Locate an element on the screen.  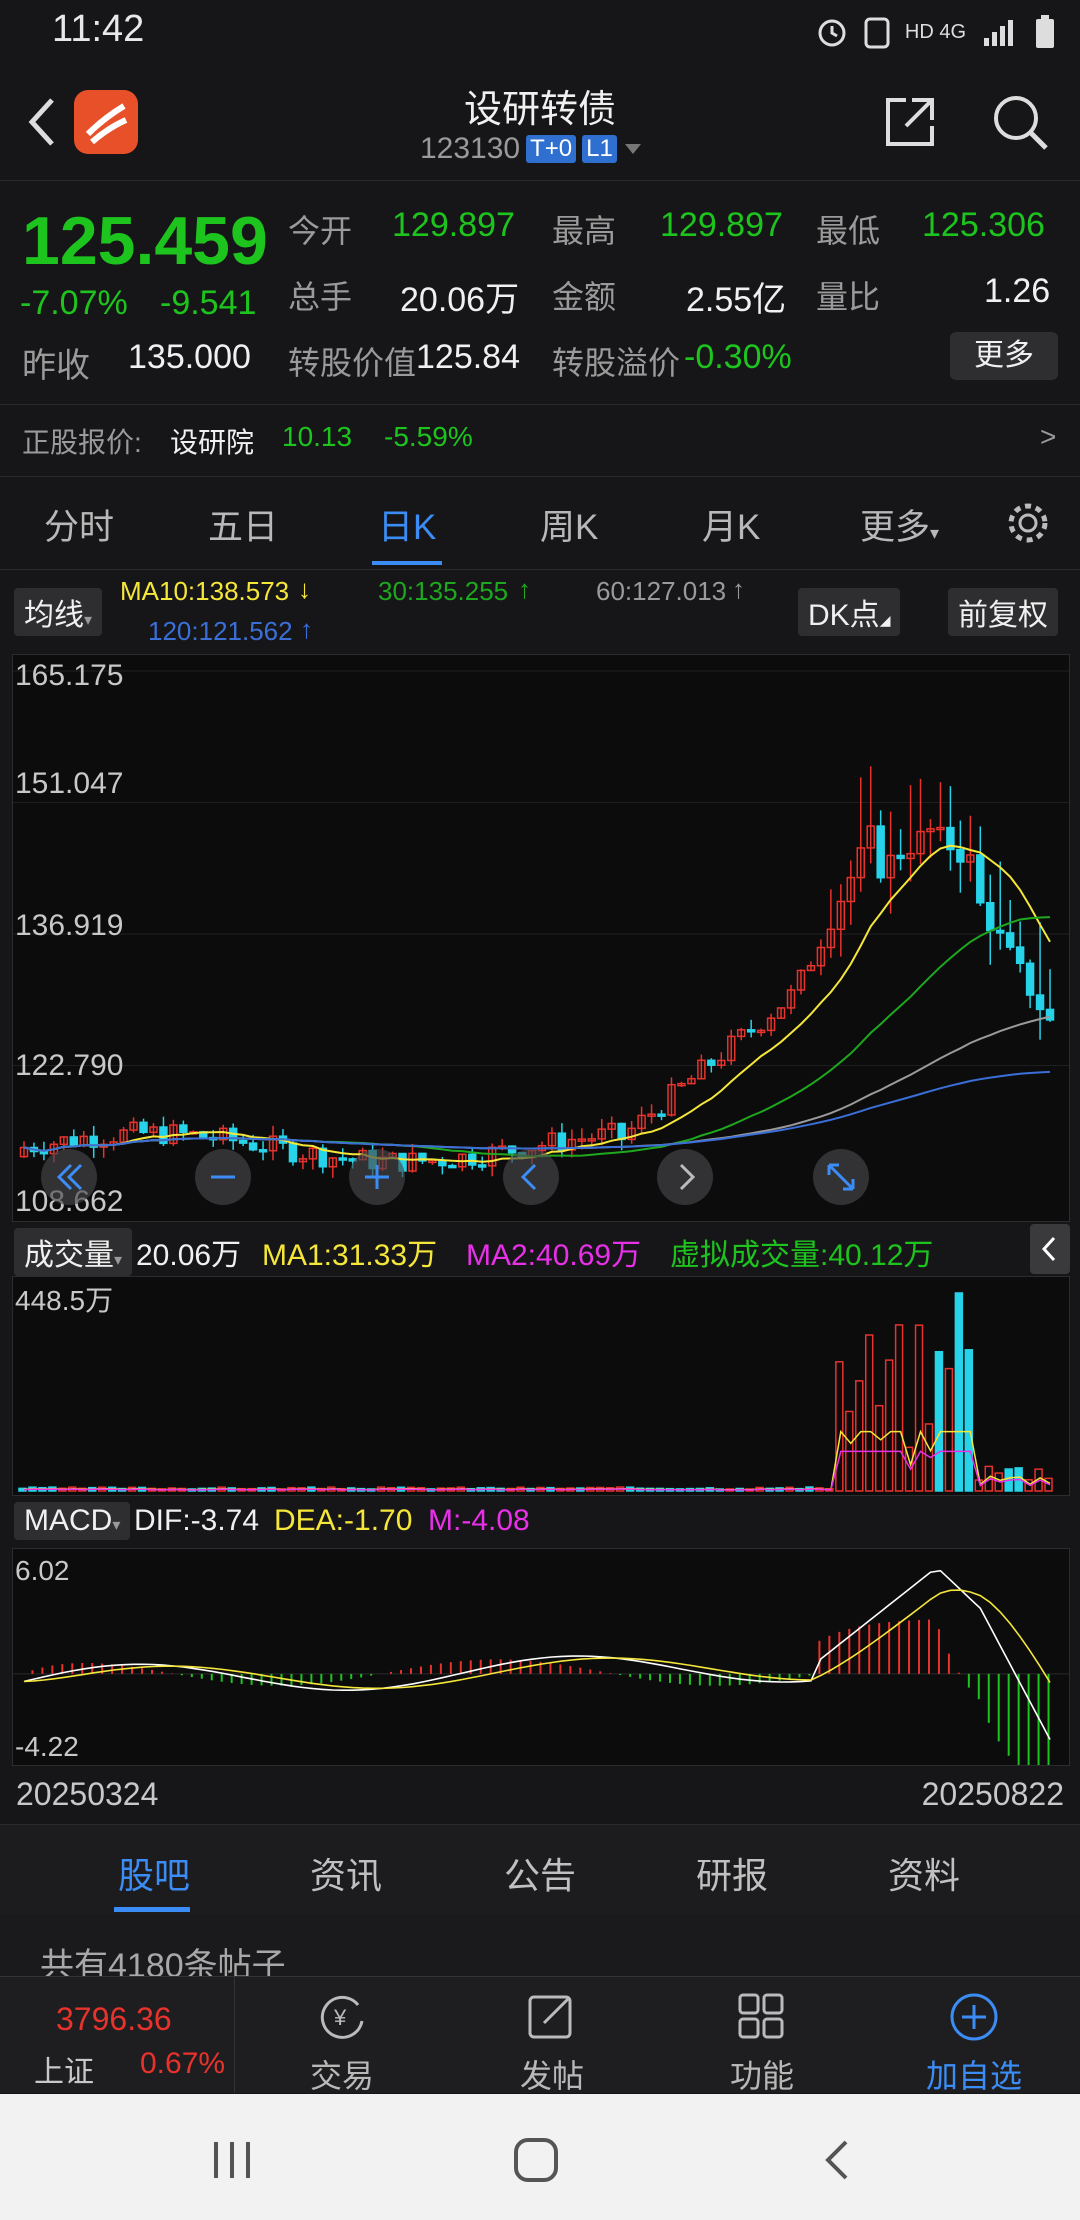
premium-label: 转股溢价 is located at coordinates (616, 363).